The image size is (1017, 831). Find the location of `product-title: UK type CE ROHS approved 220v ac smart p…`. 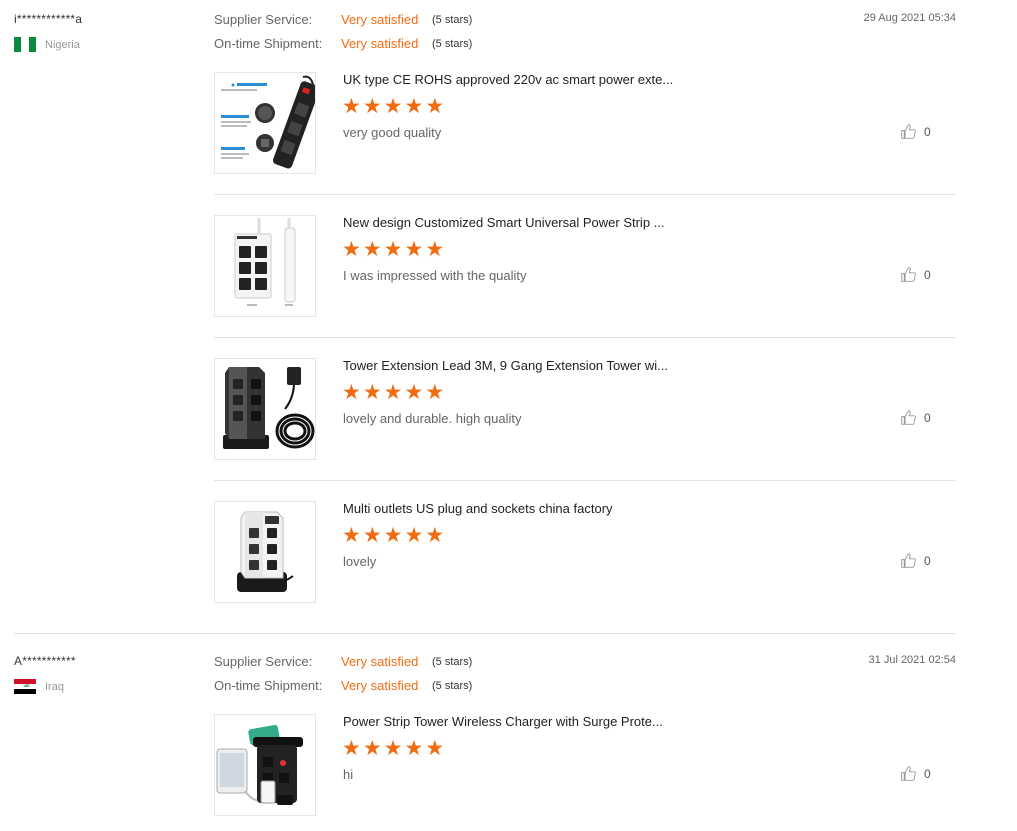

product-title: UK type CE ROHS approved 220v ac smart p… is located at coordinates (508, 79).